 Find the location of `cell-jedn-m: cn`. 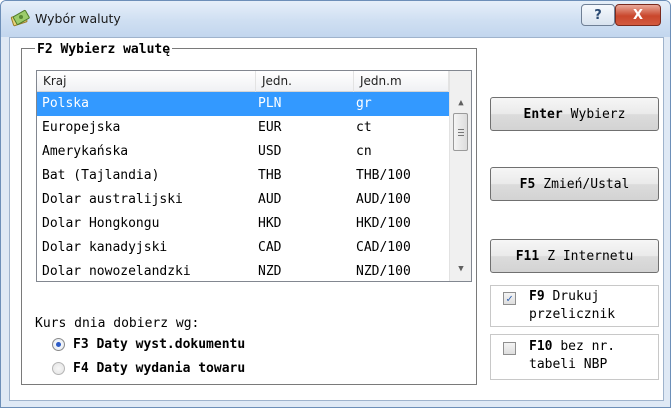

cell-jedn-m: cn is located at coordinates (364, 151).